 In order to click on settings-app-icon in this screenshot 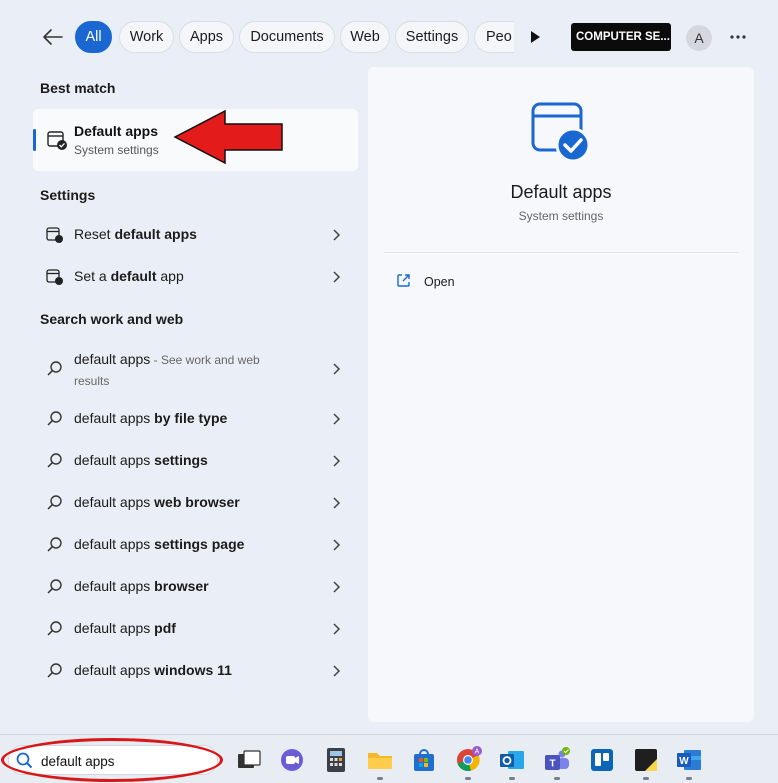, I will do `click(54, 277)`.